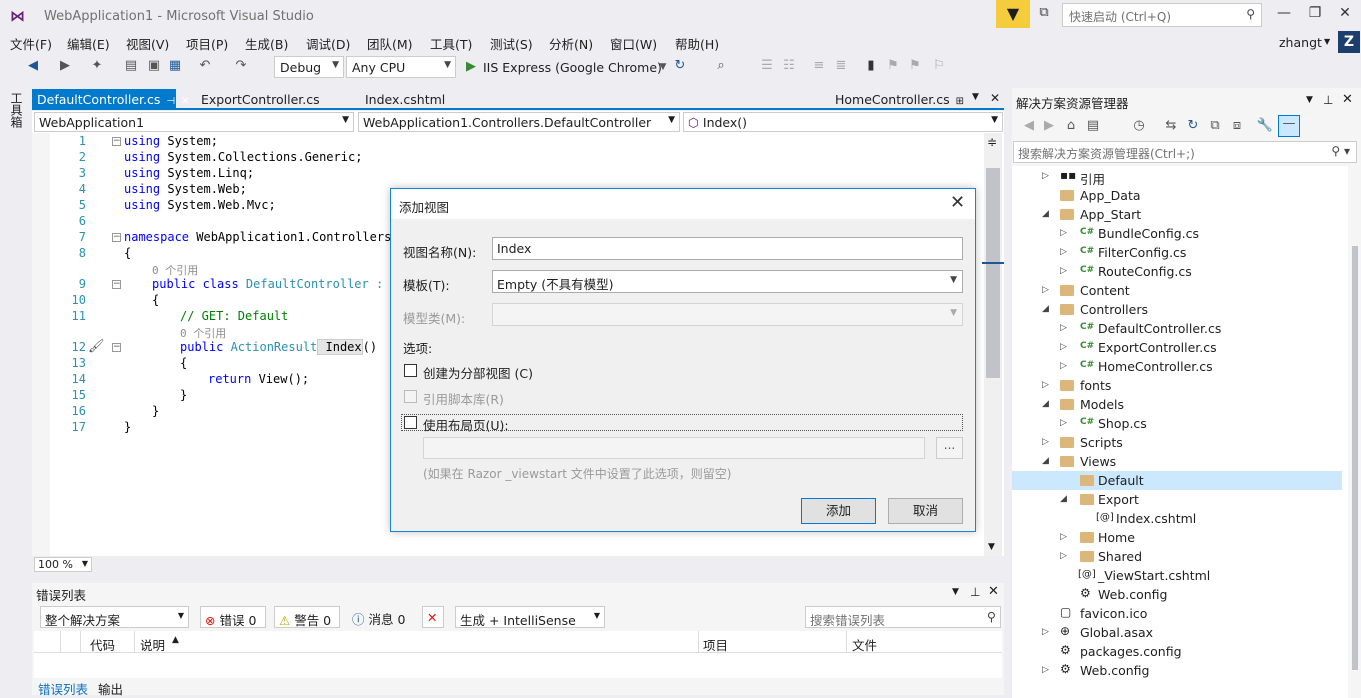 The height and width of the screenshot is (698, 1361). What do you see at coordinates (194, 122) in the screenshot?
I see `project-nav-select: WebApplication1 ▼` at bounding box center [194, 122].